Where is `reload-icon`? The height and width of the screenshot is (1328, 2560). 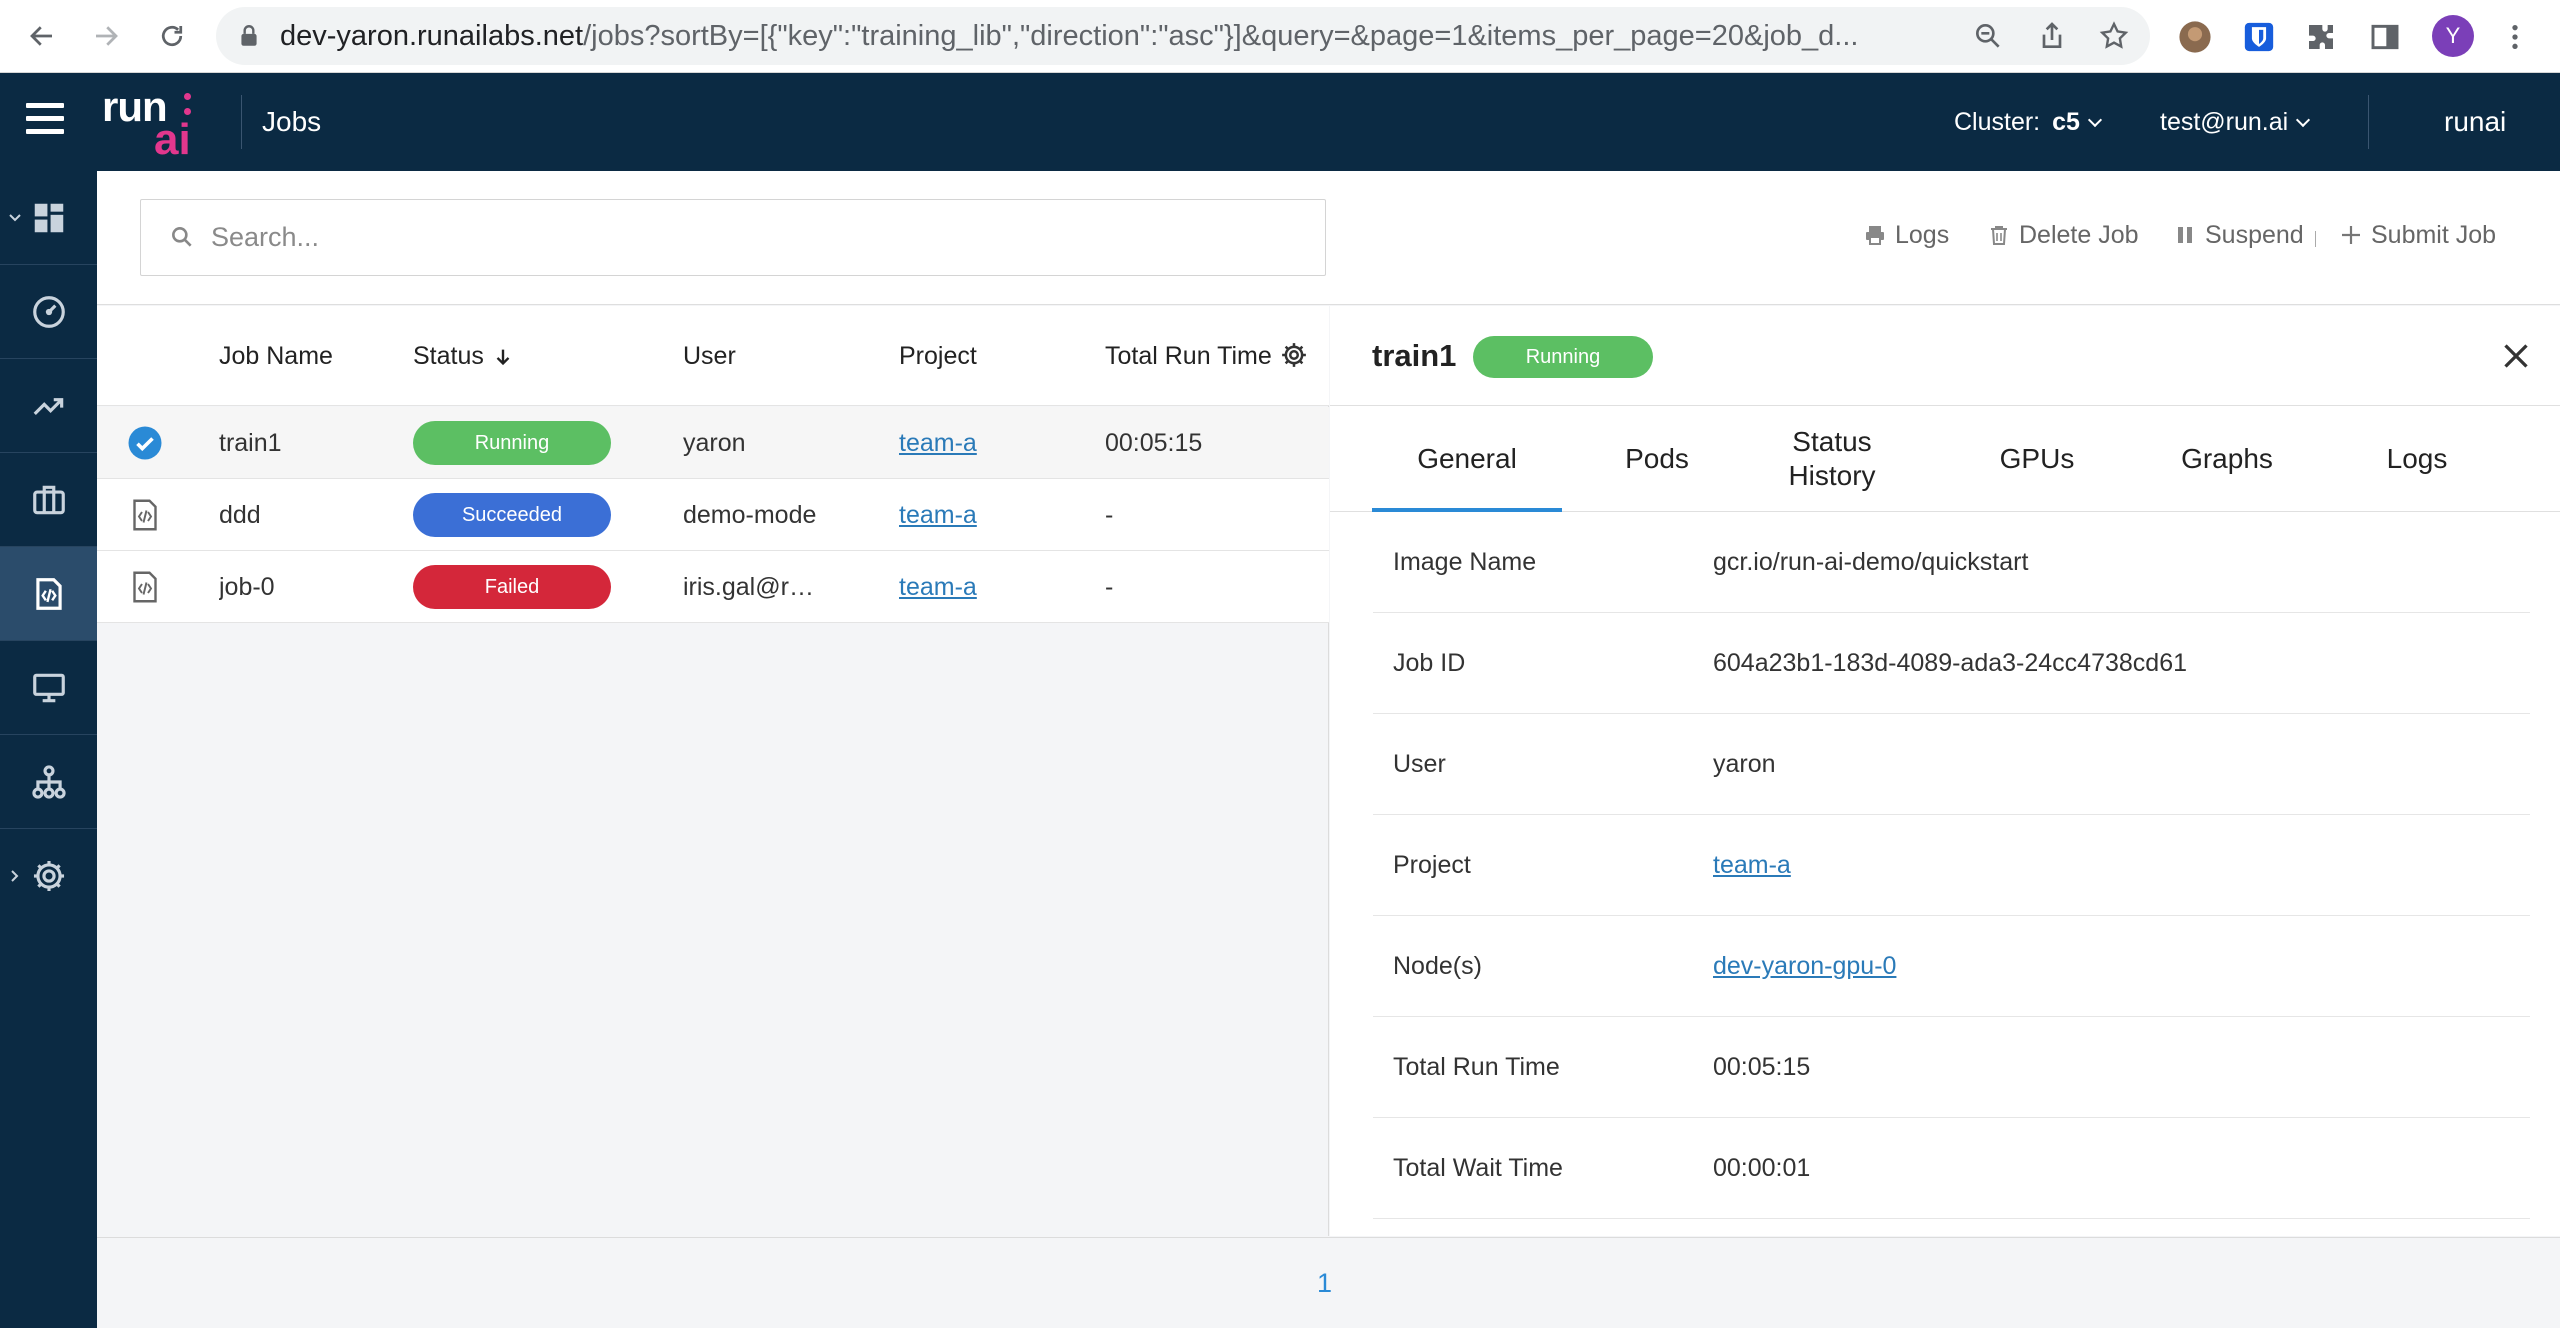
reload-icon is located at coordinates (172, 36).